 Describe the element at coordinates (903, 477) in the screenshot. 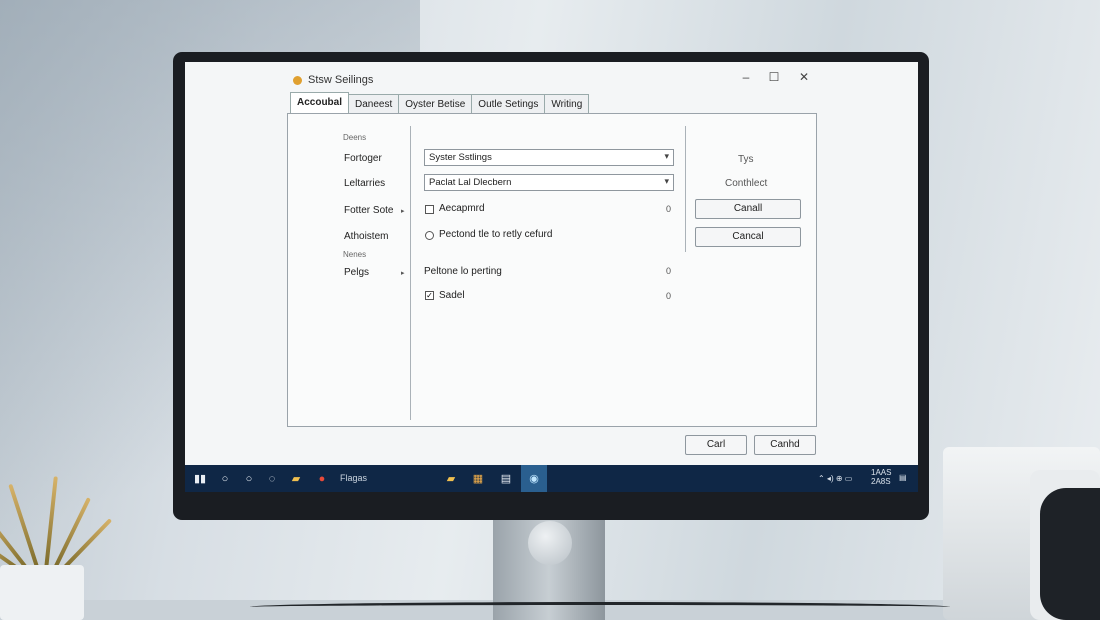

I see `notification-icon: ▤` at that location.